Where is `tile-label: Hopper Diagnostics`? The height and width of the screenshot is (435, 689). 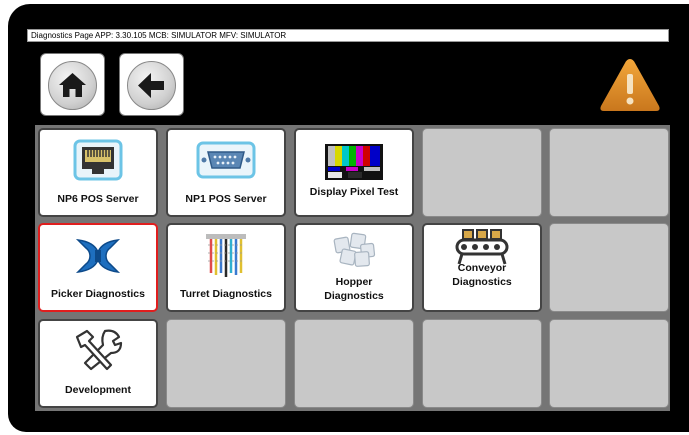
tile-label: Hopper Diagnostics is located at coordinates (354, 289).